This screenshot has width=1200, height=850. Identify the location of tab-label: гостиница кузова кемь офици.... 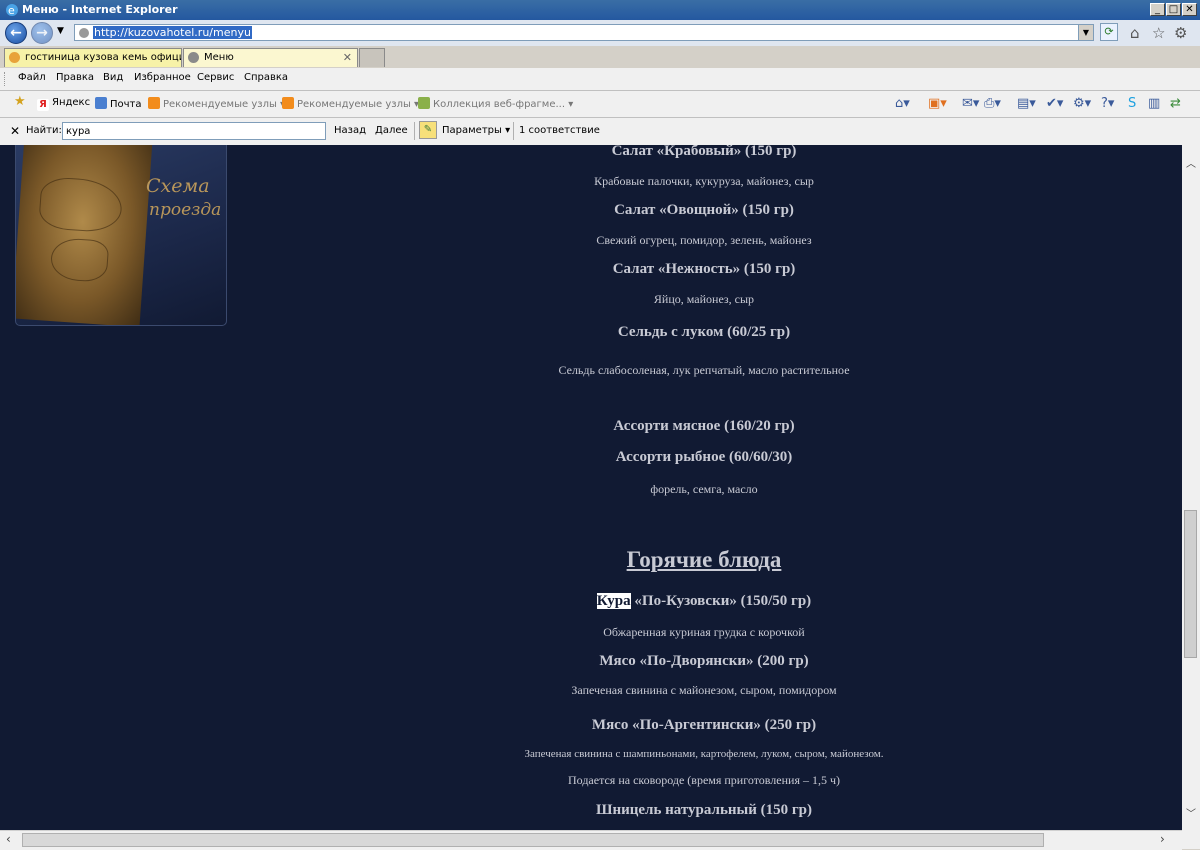
(103, 57).